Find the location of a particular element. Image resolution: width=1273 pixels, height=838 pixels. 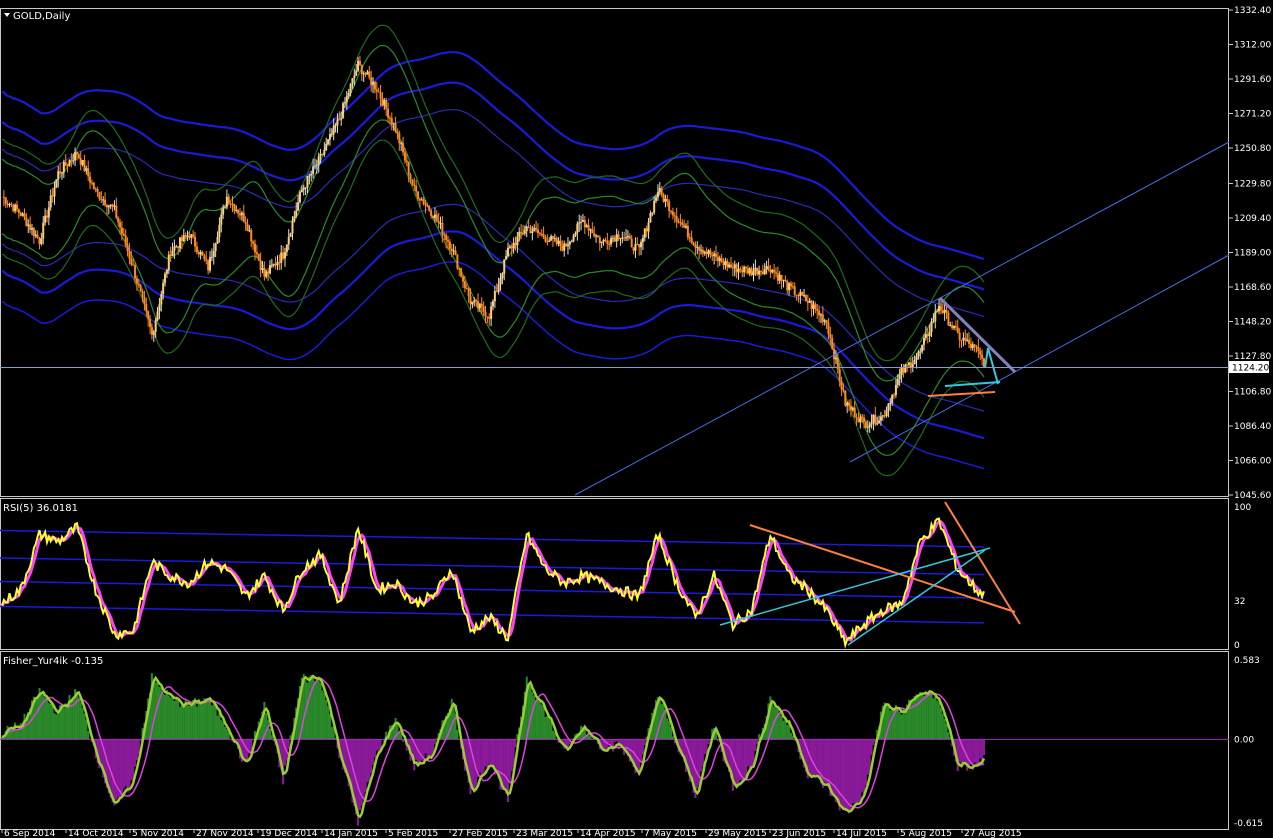

price-tick-label: 1127.80 is located at coordinates (1252, 357).